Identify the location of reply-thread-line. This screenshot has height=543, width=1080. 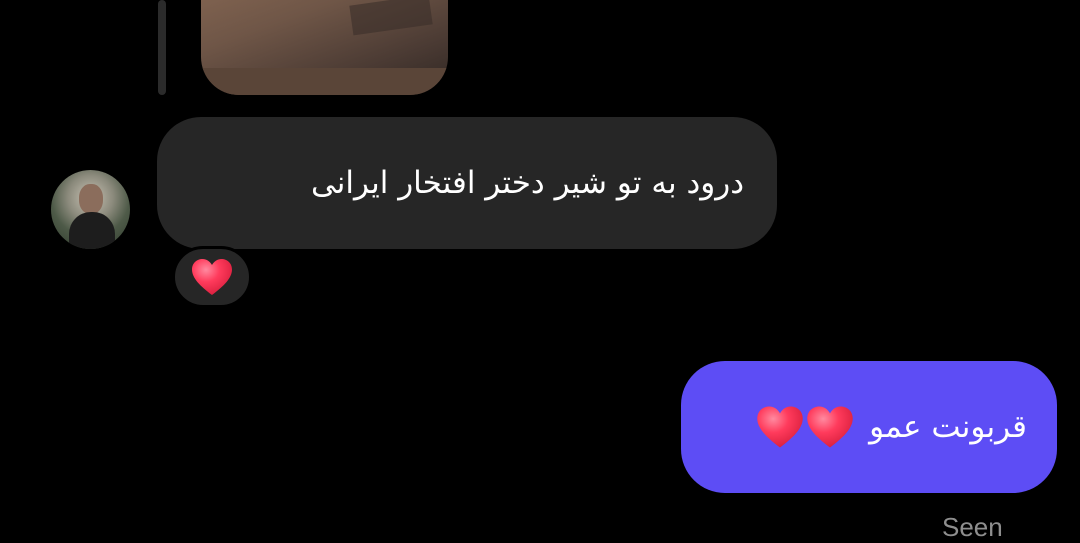
(162, 47).